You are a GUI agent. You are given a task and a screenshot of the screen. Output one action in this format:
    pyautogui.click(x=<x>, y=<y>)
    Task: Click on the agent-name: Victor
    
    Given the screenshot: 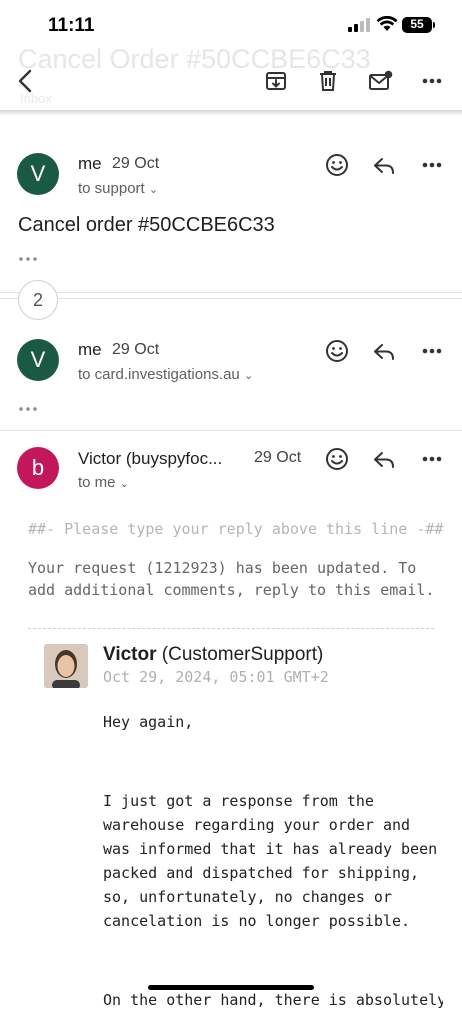 What is the action you would take?
    pyautogui.click(x=130, y=654)
    